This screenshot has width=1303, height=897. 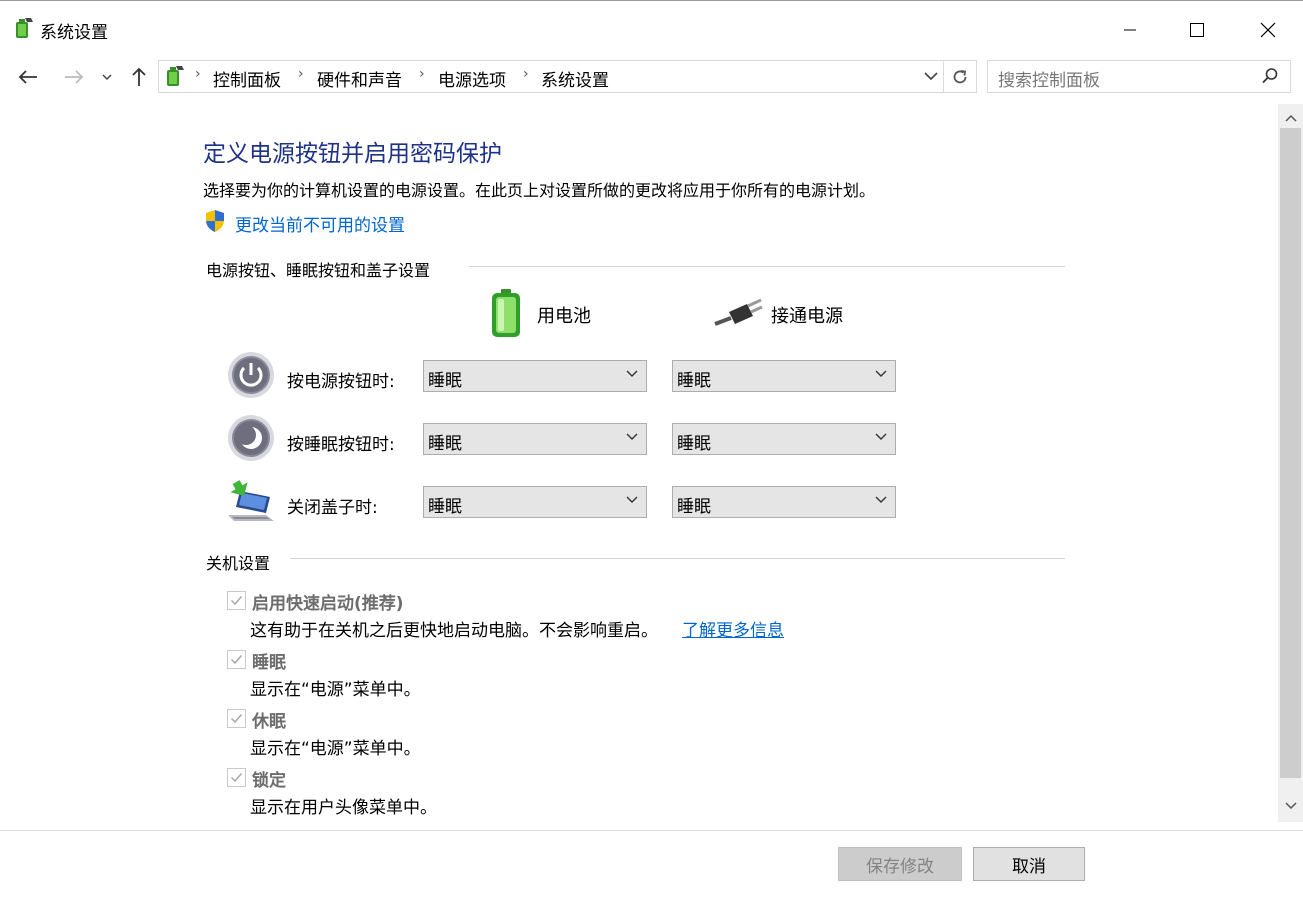 I want to click on address-dropdown-button, so click(x=931, y=76).